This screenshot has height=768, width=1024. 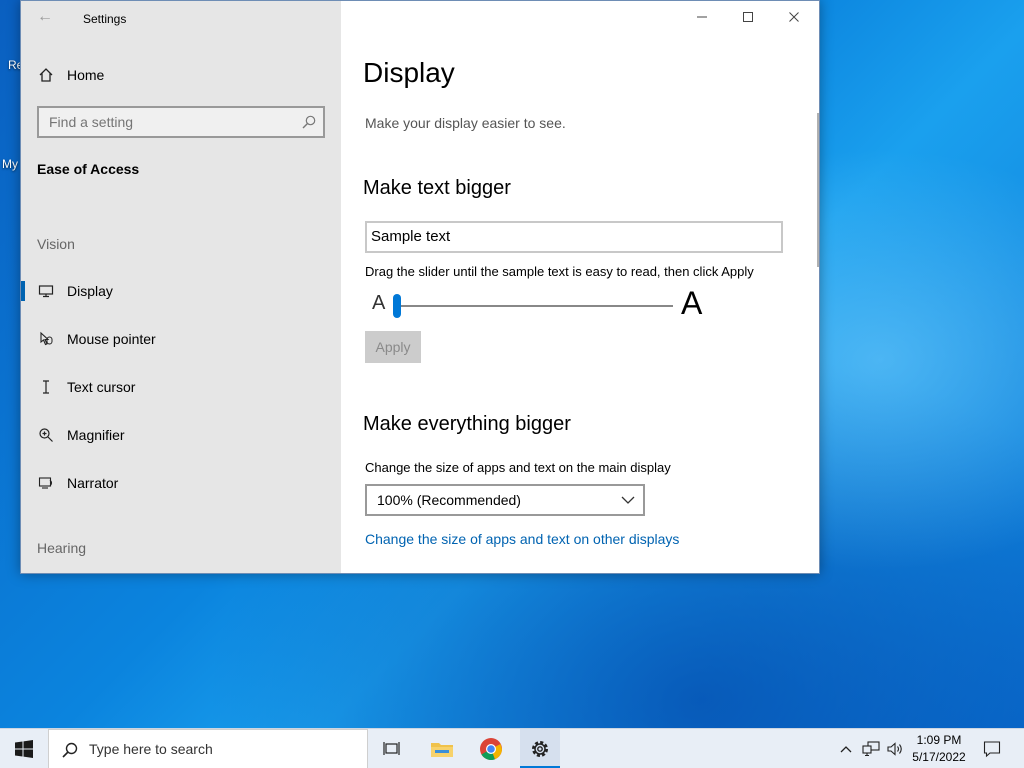 I want to click on minimize-button, so click(x=702, y=17).